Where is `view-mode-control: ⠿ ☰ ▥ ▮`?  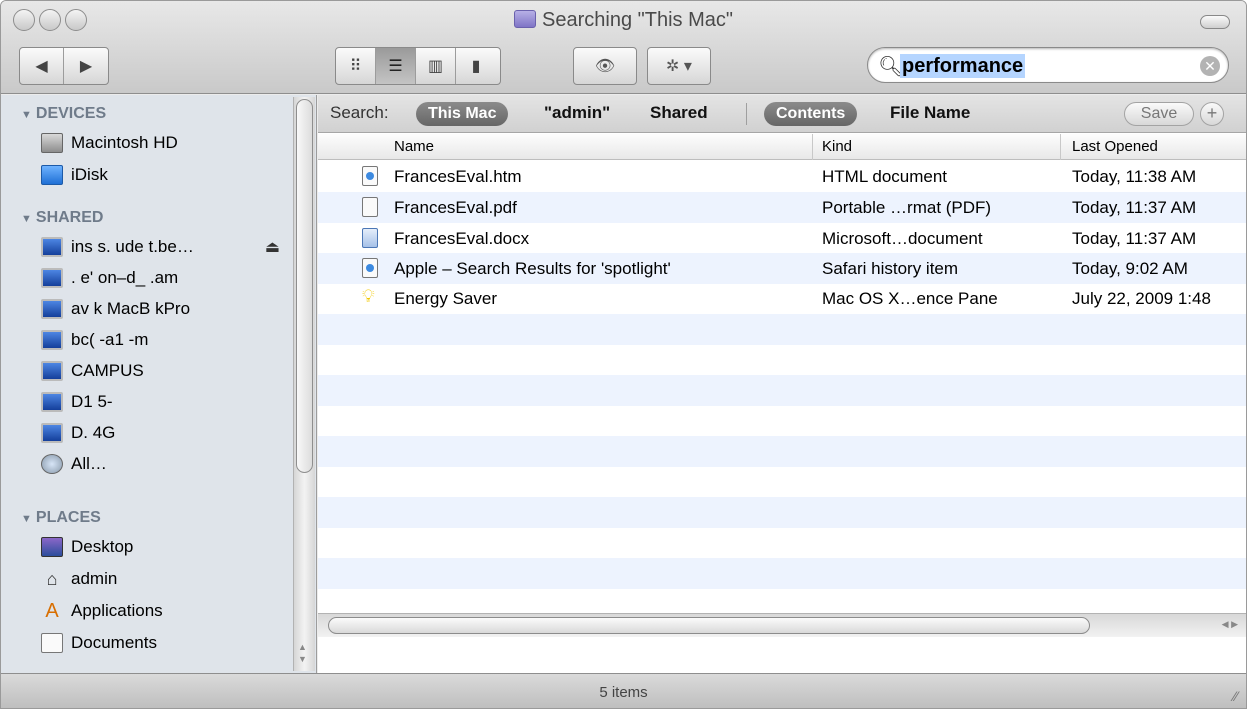
view-mode-control: ⠿ ☰ ▥ ▮ is located at coordinates (418, 66).